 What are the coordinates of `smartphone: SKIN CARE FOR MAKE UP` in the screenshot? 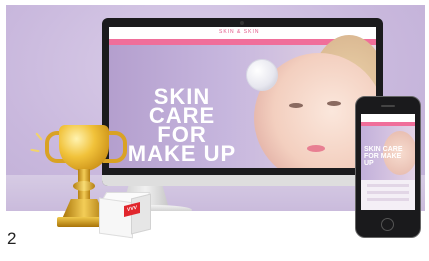 It's located at (388, 167).